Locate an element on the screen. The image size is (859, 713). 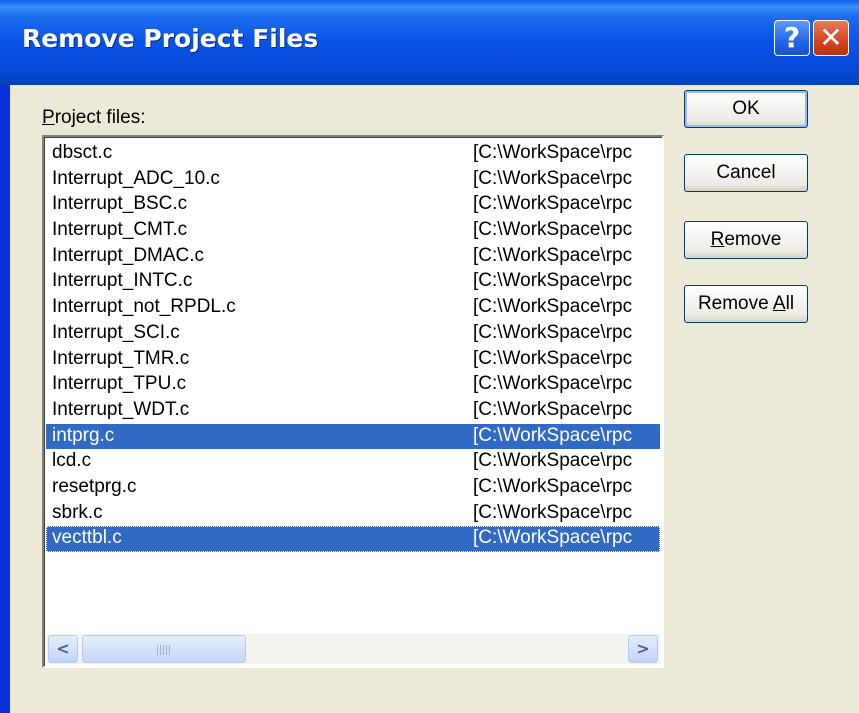
accelerator-key: A is located at coordinates (779, 303).